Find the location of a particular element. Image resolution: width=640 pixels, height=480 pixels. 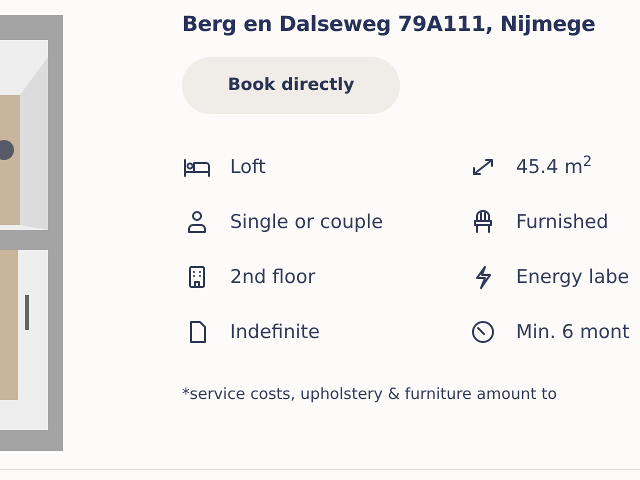

feature-text: Single or couple is located at coordinates (307, 222).